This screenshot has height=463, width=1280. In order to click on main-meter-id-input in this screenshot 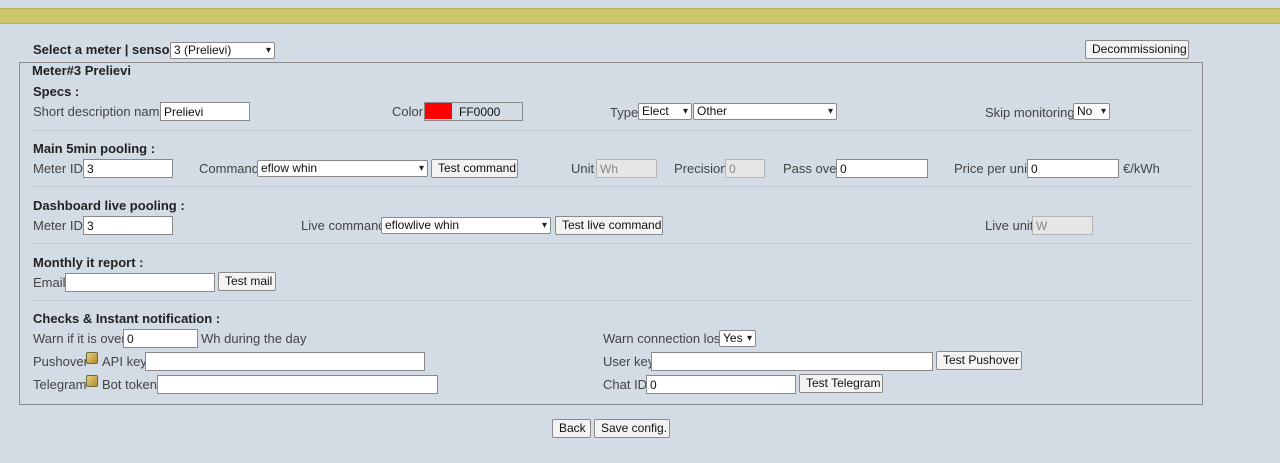, I will do `click(128, 168)`.